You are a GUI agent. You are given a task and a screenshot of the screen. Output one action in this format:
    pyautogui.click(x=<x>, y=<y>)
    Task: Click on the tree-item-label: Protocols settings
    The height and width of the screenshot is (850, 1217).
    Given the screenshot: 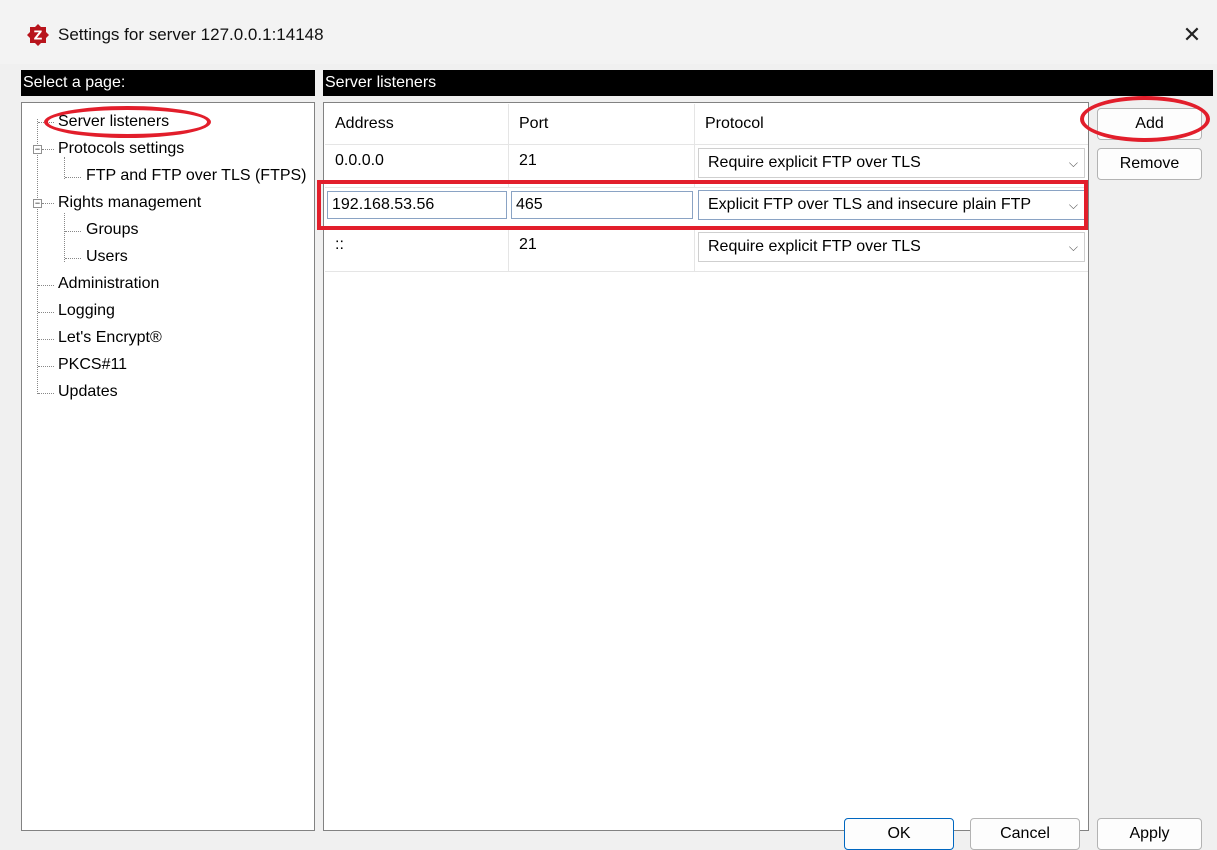 What is the action you would take?
    pyautogui.click(x=121, y=148)
    